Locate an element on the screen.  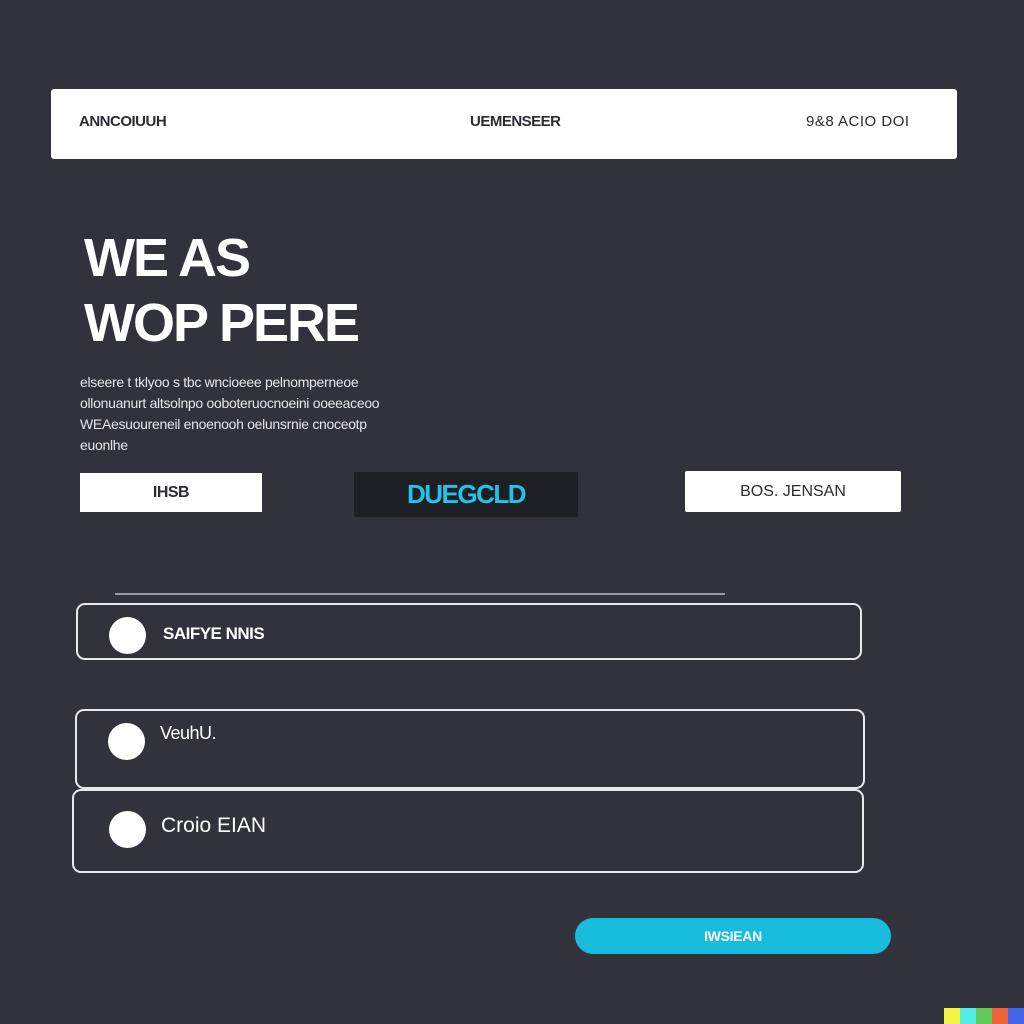
option-card-3: Croio EIAN is located at coordinates (468, 831).